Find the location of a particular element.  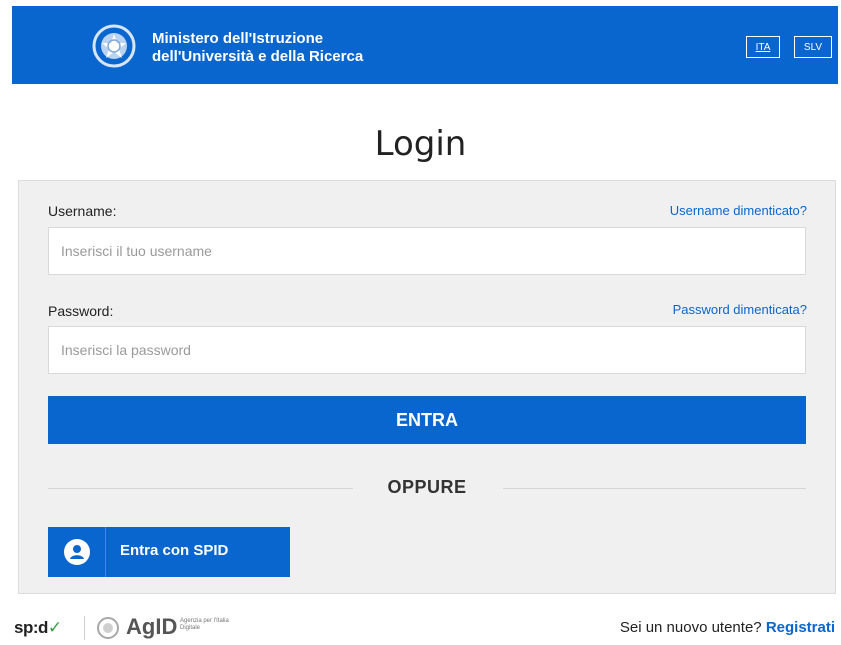

agid-logo-subtitle: Agenzia per l'Italia Digitale is located at coordinates (204, 624).